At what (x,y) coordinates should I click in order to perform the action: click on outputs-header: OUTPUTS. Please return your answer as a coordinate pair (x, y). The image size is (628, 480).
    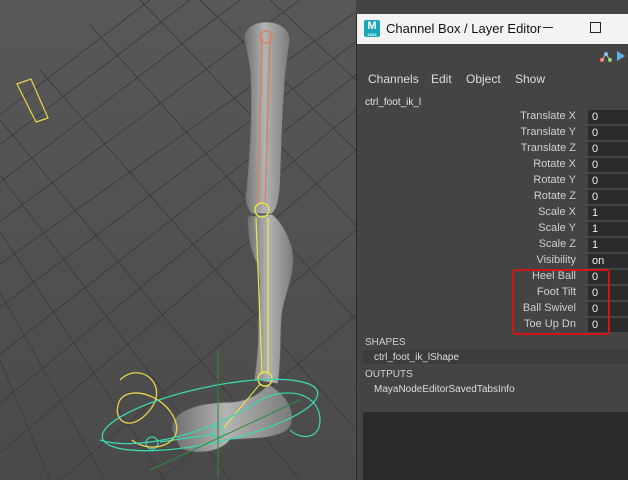
    Looking at the image, I should click on (389, 374).